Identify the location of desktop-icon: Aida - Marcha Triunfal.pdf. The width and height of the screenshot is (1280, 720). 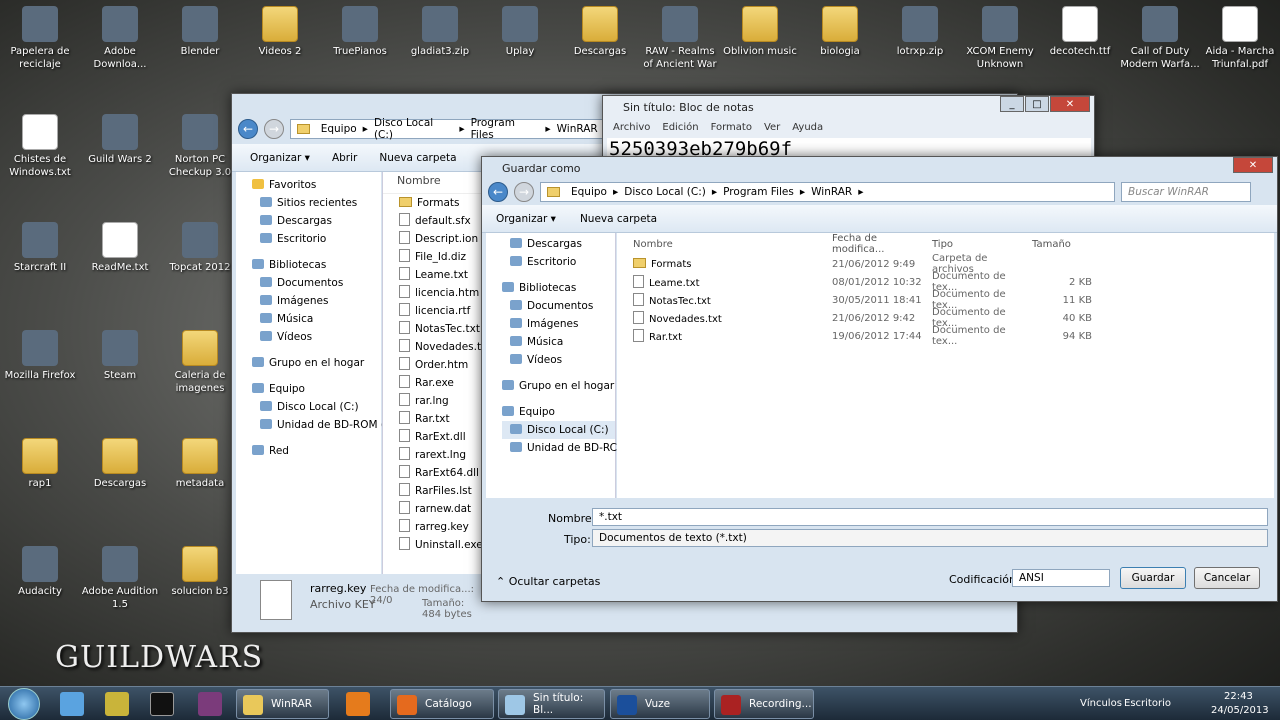
(1240, 38).